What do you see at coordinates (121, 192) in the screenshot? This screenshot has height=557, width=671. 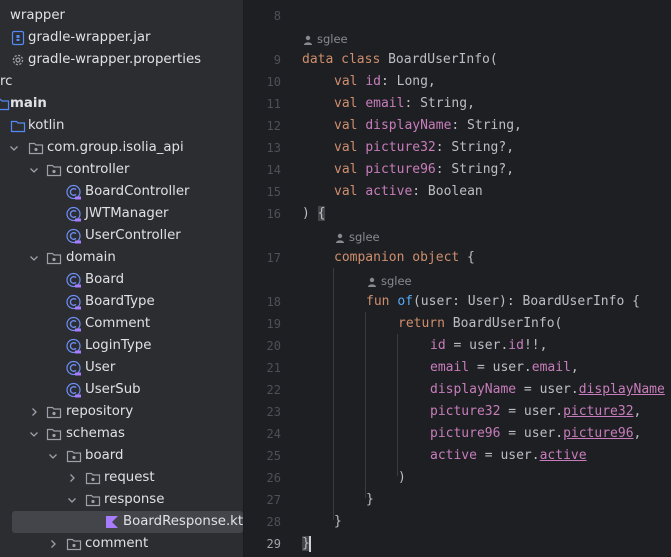 I see `tree-item-boardcontroller: BoardController` at bounding box center [121, 192].